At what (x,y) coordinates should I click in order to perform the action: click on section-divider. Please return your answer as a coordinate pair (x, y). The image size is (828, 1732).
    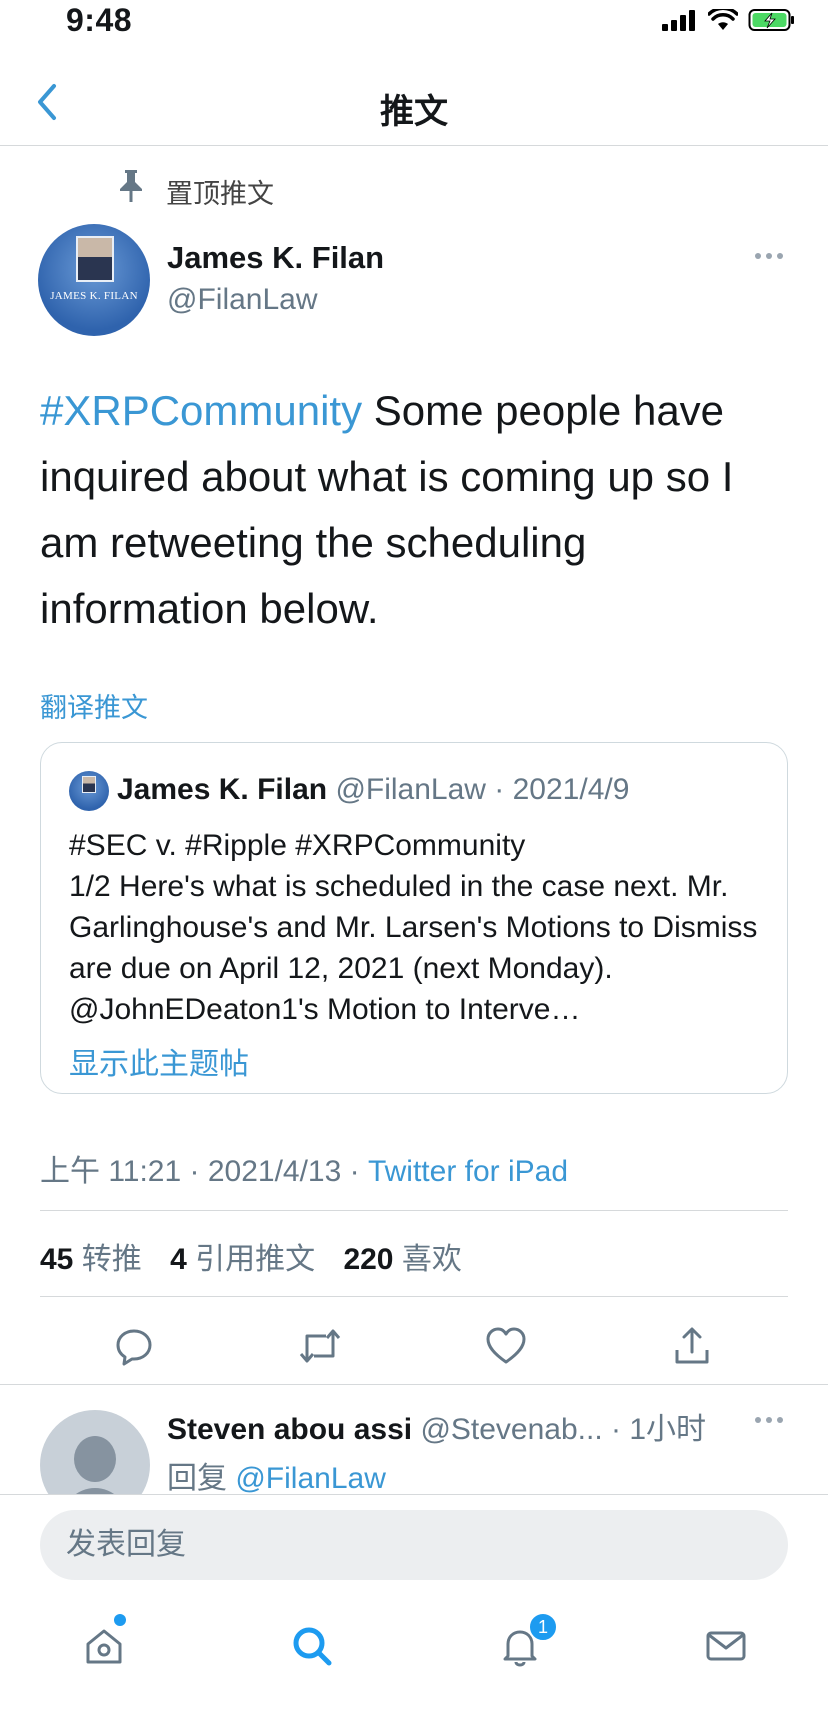
    Looking at the image, I should click on (414, 1384).